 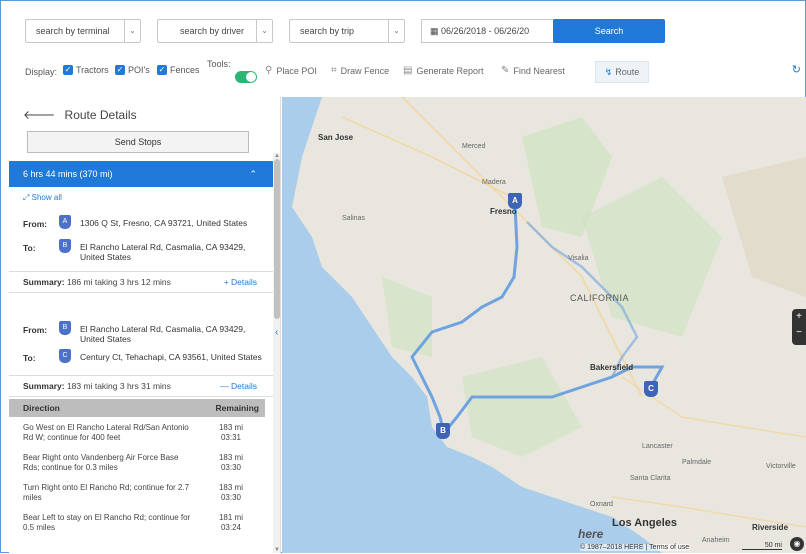 I want to click on trip-select-value: search by trip, so click(x=327, y=31).